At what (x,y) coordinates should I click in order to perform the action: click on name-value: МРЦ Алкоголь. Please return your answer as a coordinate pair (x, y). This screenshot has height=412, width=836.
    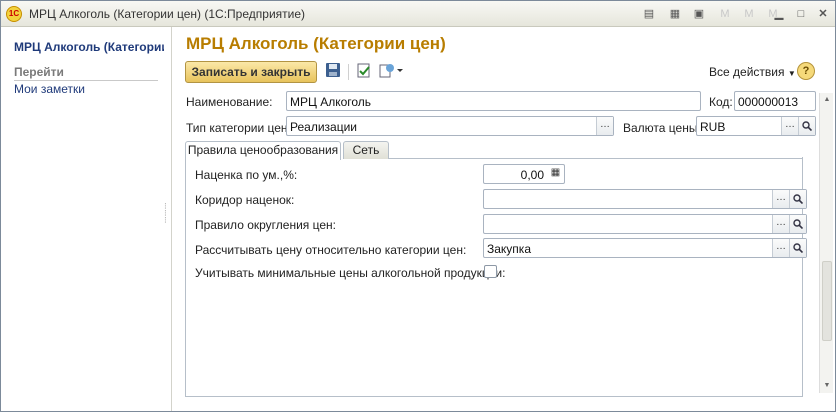
    Looking at the image, I should click on (331, 102).